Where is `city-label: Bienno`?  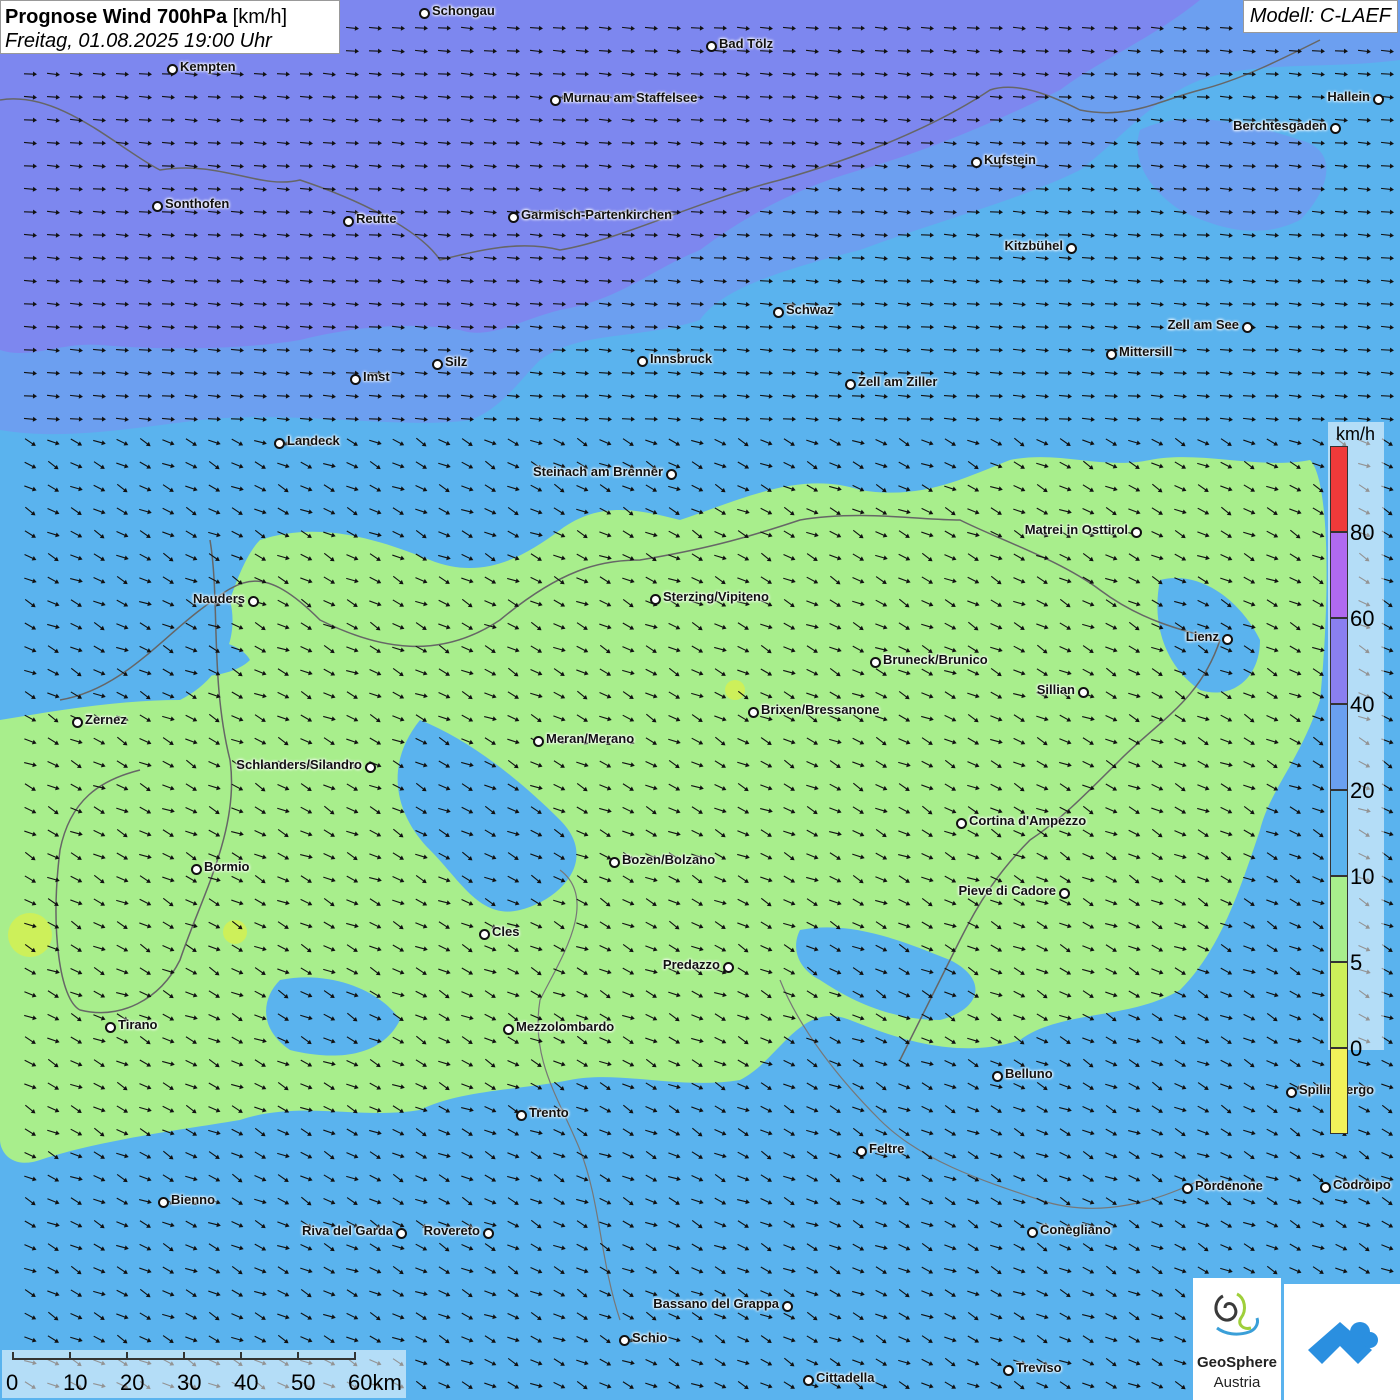
city-label: Bienno is located at coordinates (193, 1199).